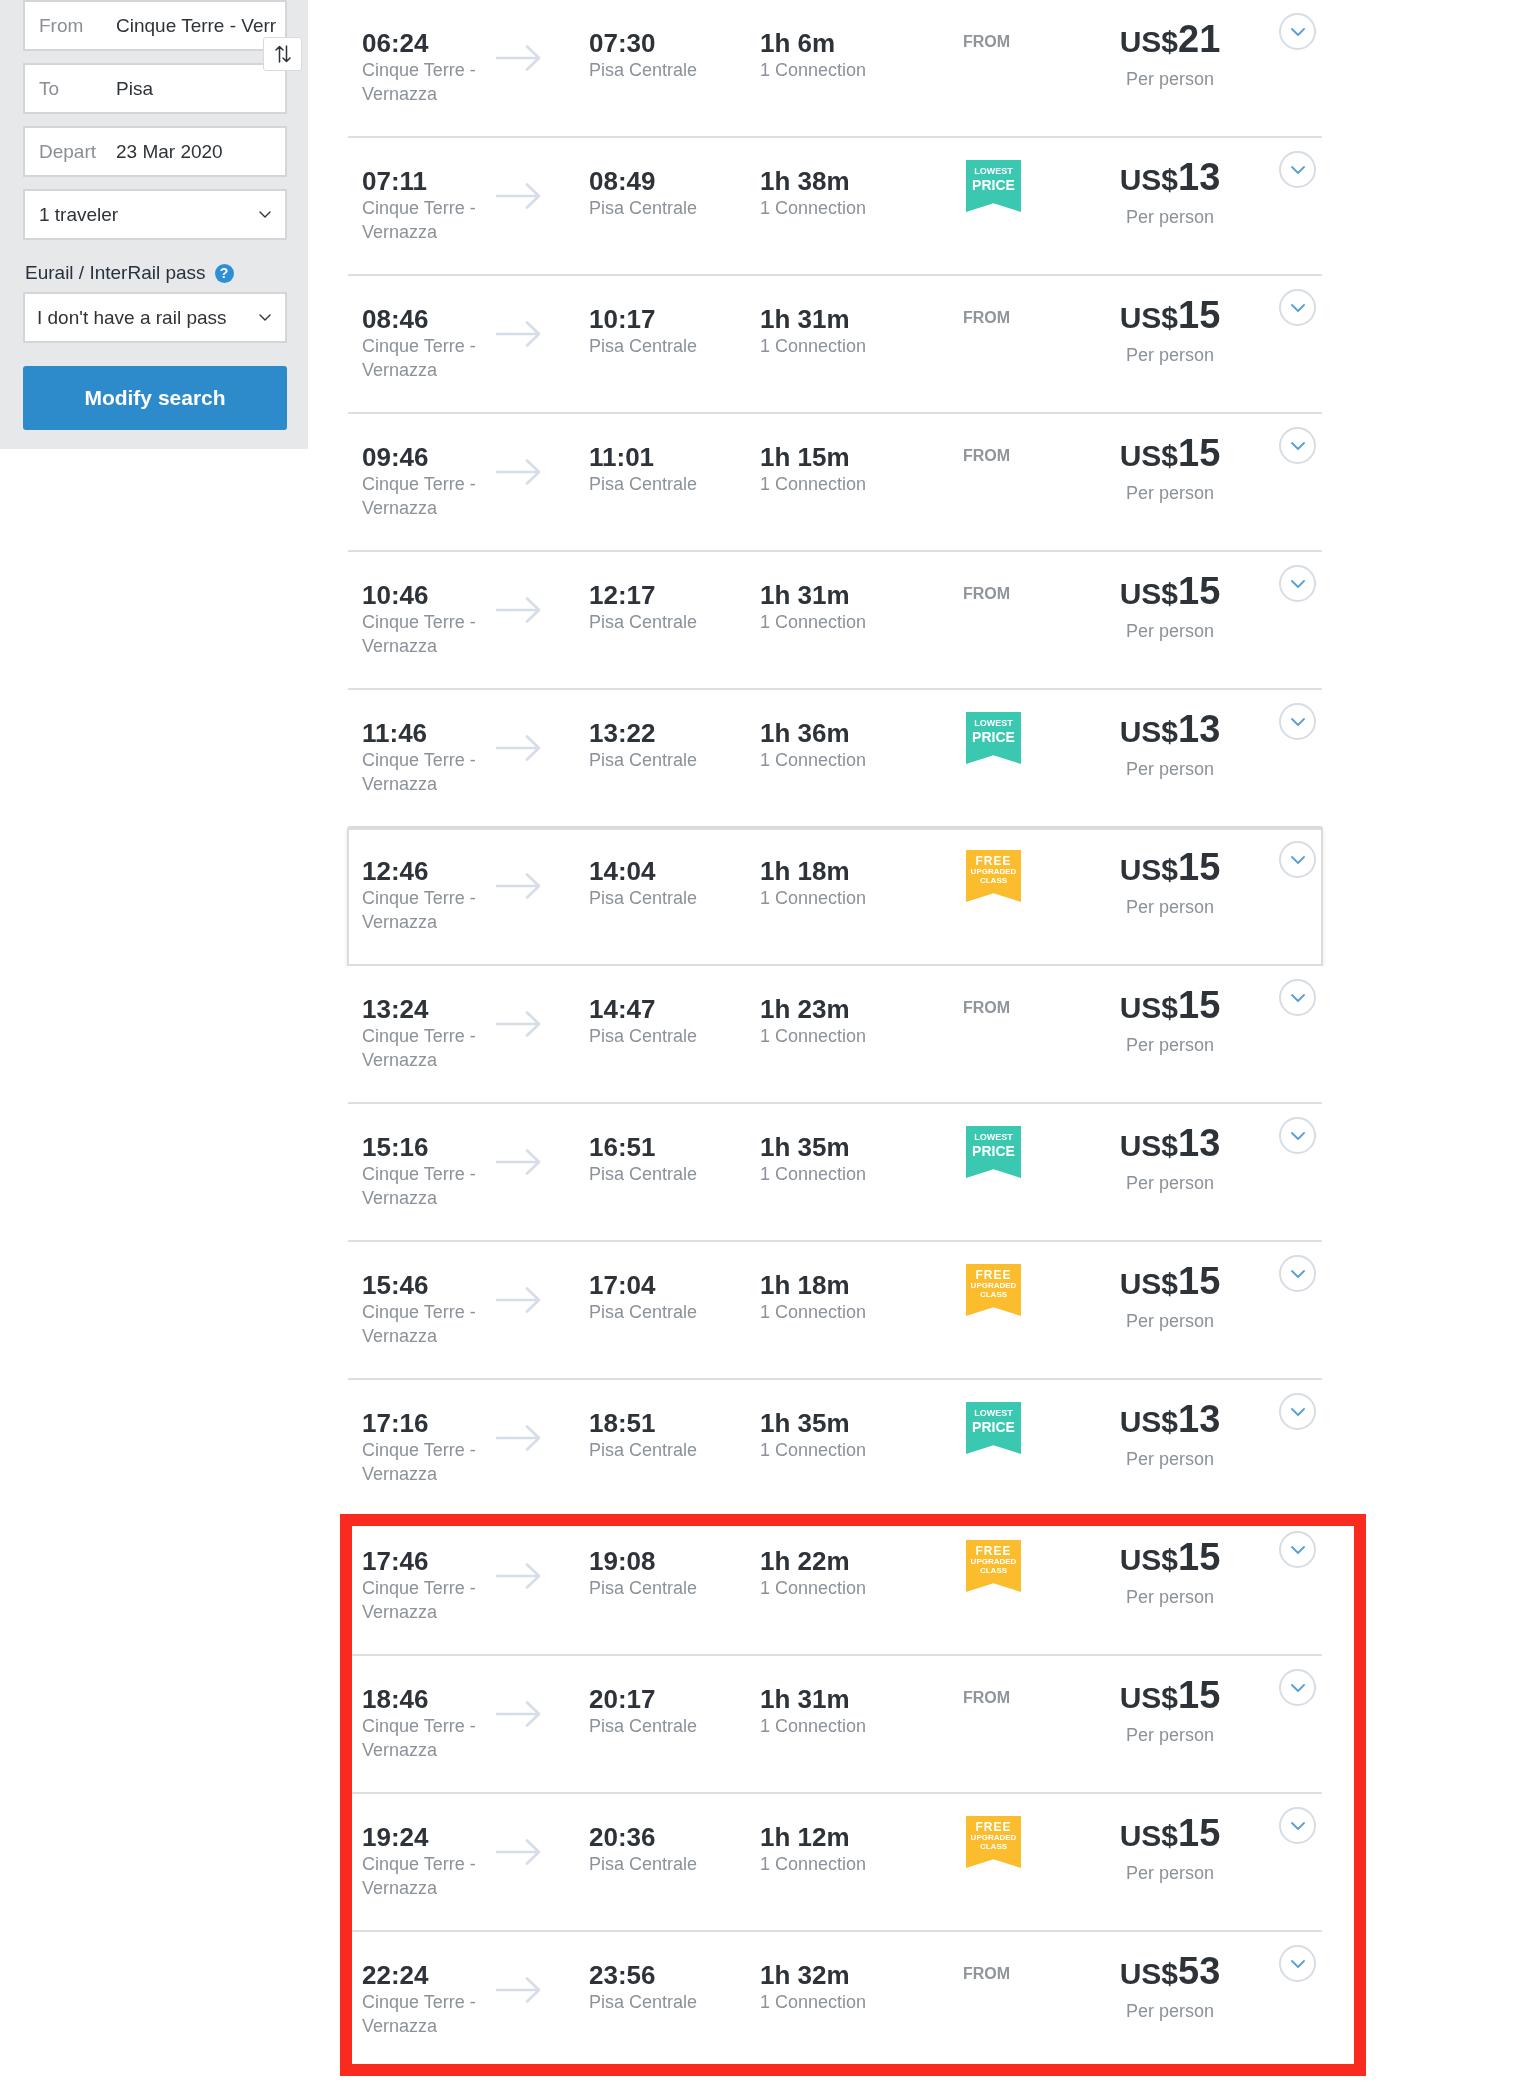 Image resolution: width=1530 pixels, height=2096 pixels. What do you see at coordinates (622, 733) in the screenshot?
I see `arrival-time: 13:22` at bounding box center [622, 733].